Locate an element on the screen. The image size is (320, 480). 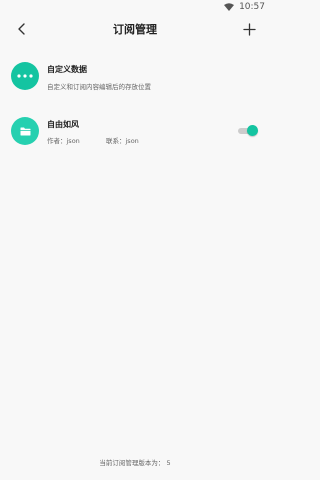
status-bar: 10:57 is located at coordinates (135, 7).